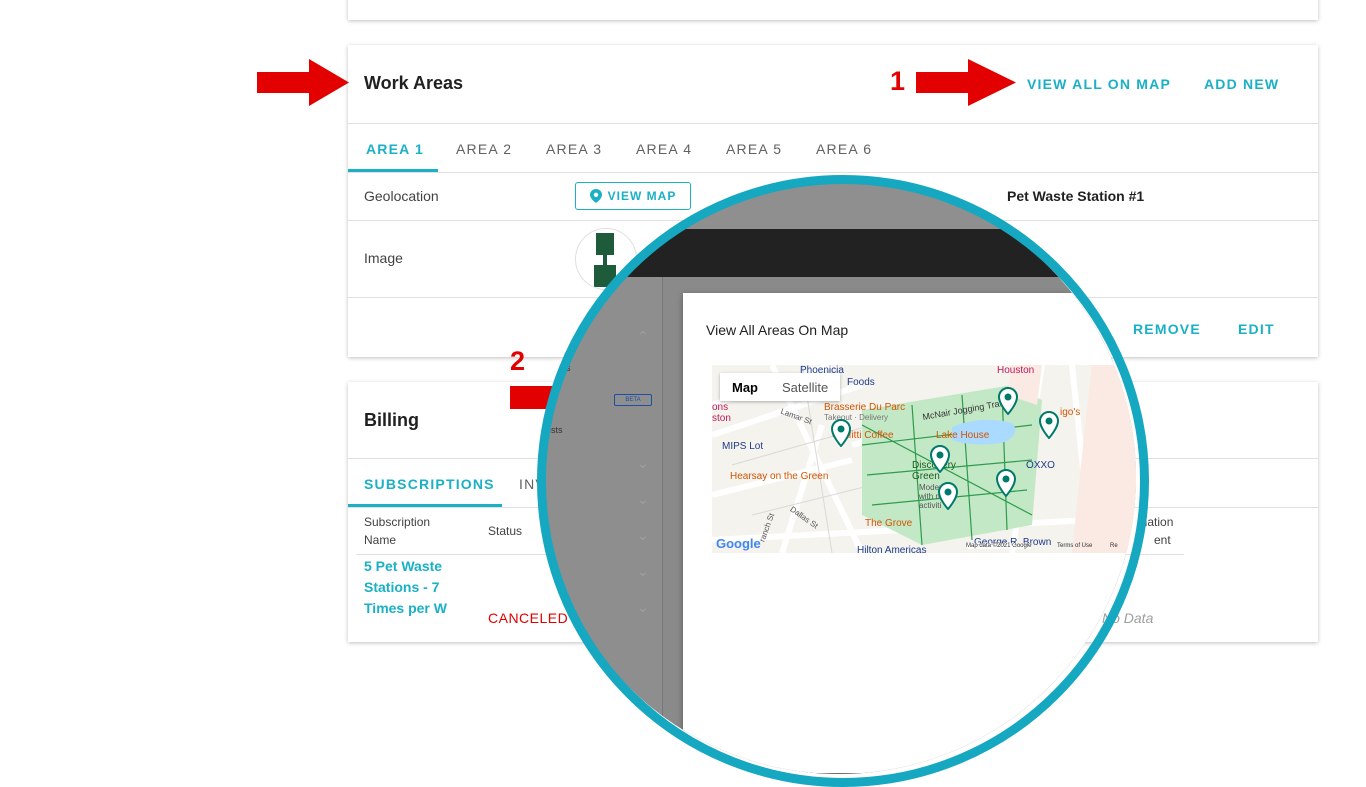 This screenshot has height=787, width=1366. I want to click on tab-area-1: AREA 1, so click(395, 149).